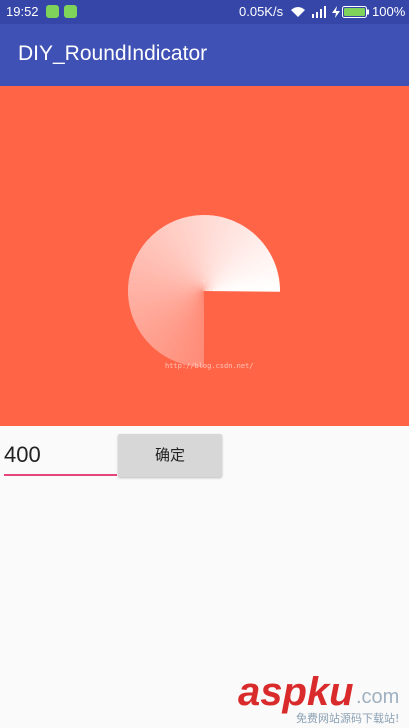 The image size is (409, 728). What do you see at coordinates (70, 11) in the screenshot?
I see `notification-app-icon` at bounding box center [70, 11].